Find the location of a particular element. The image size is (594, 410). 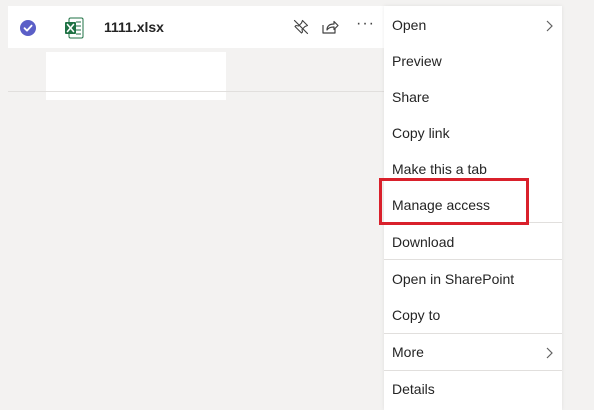

pin-icon is located at coordinates (301, 27).